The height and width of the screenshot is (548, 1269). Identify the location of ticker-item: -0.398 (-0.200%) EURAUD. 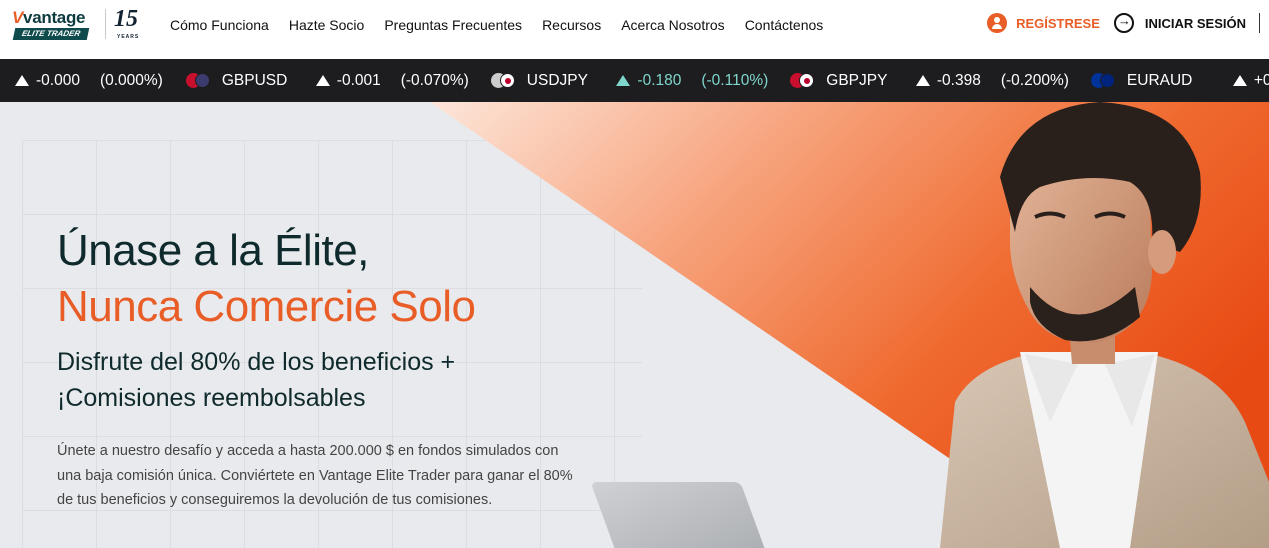
(1054, 80).